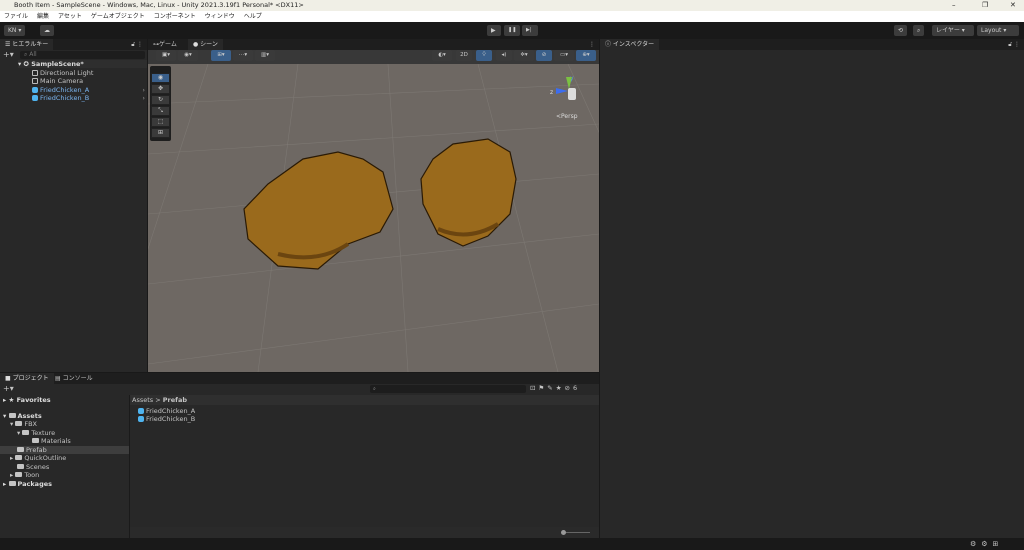 This screenshot has width=1024, height=550. I want to click on scale-tool-icon: ⤡, so click(160, 111).